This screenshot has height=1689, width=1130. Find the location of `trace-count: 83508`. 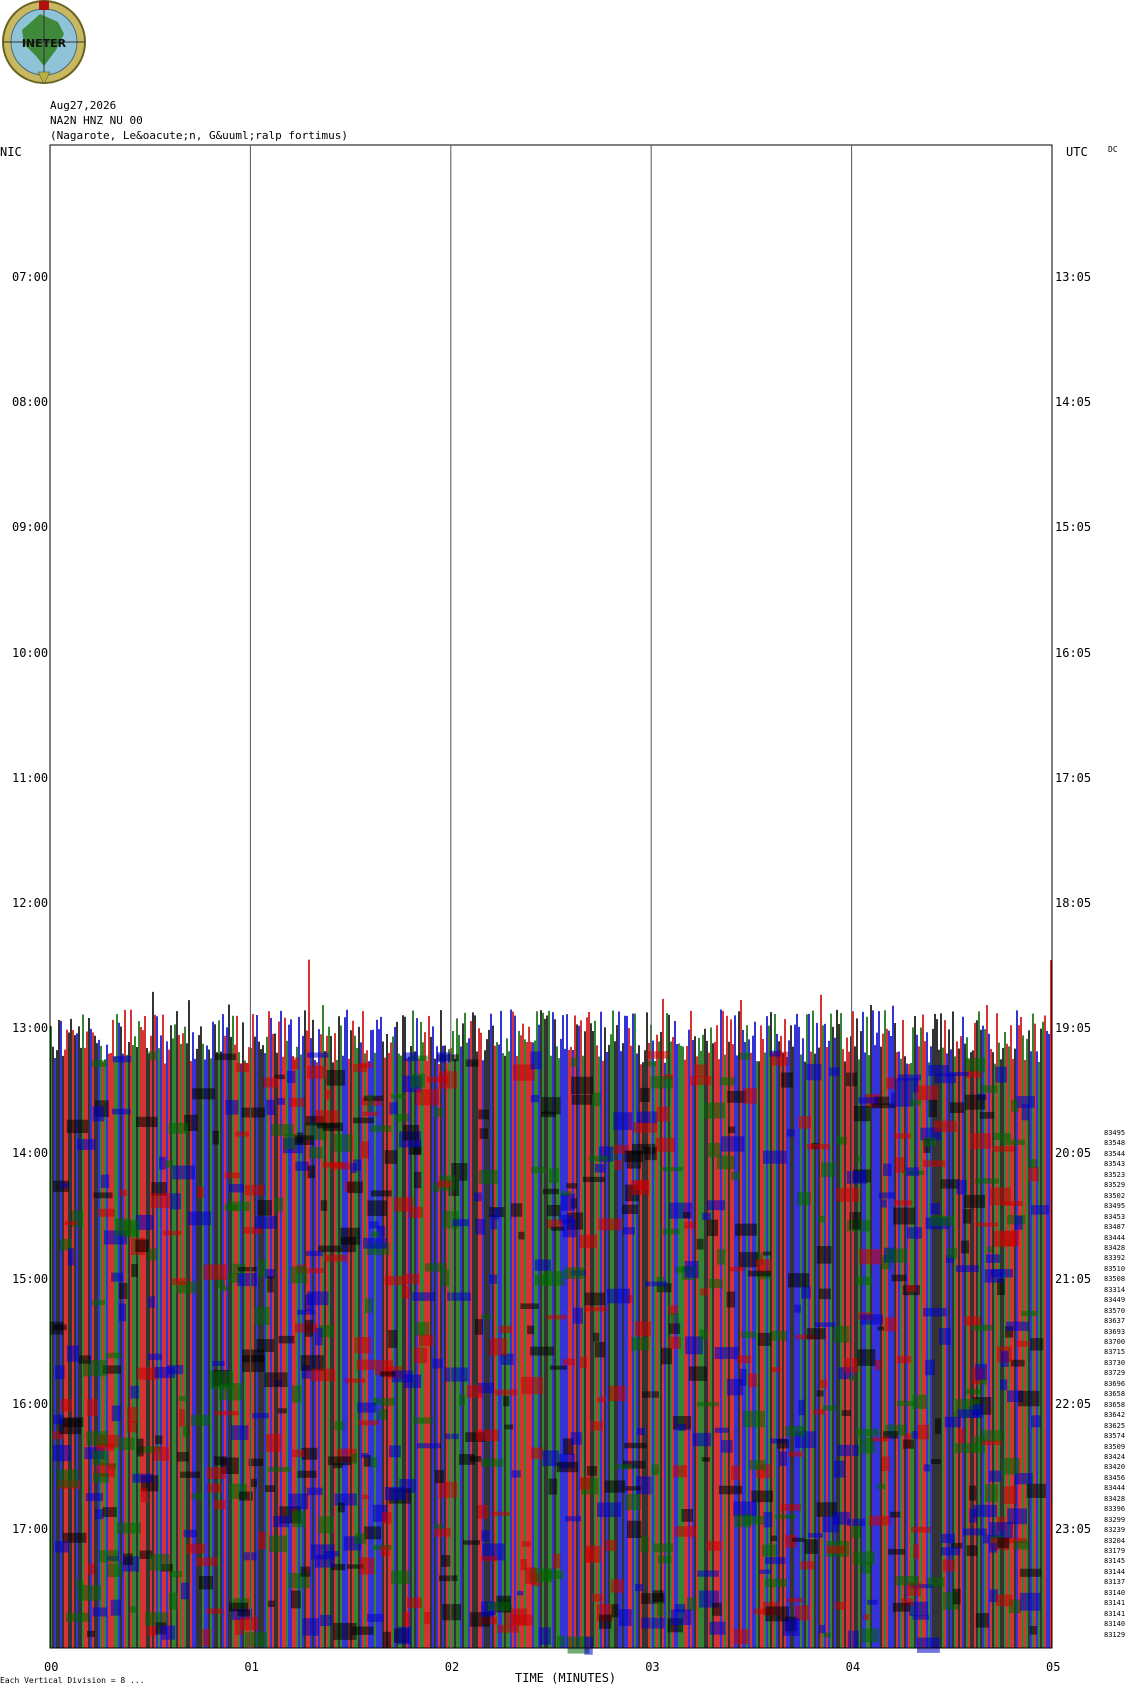

trace-count: 83508 is located at coordinates (1115, 1279).